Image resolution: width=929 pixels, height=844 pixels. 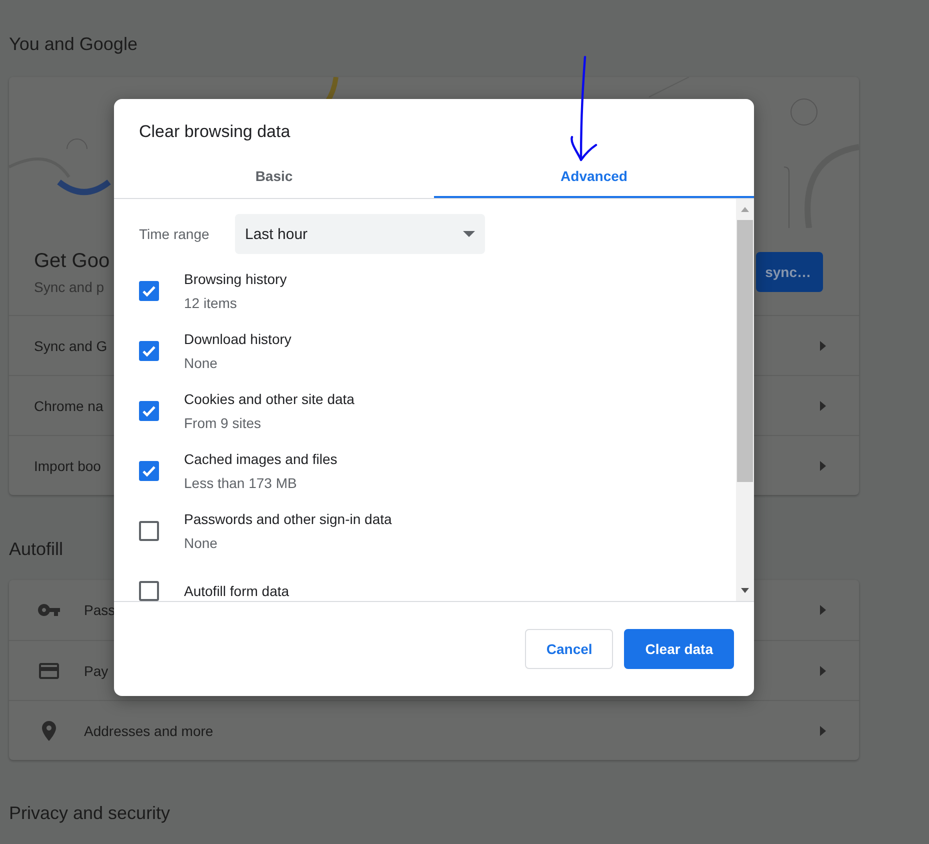 What do you see at coordinates (288, 519) in the screenshot?
I see `item-label: Passwords and other sign-in data` at bounding box center [288, 519].